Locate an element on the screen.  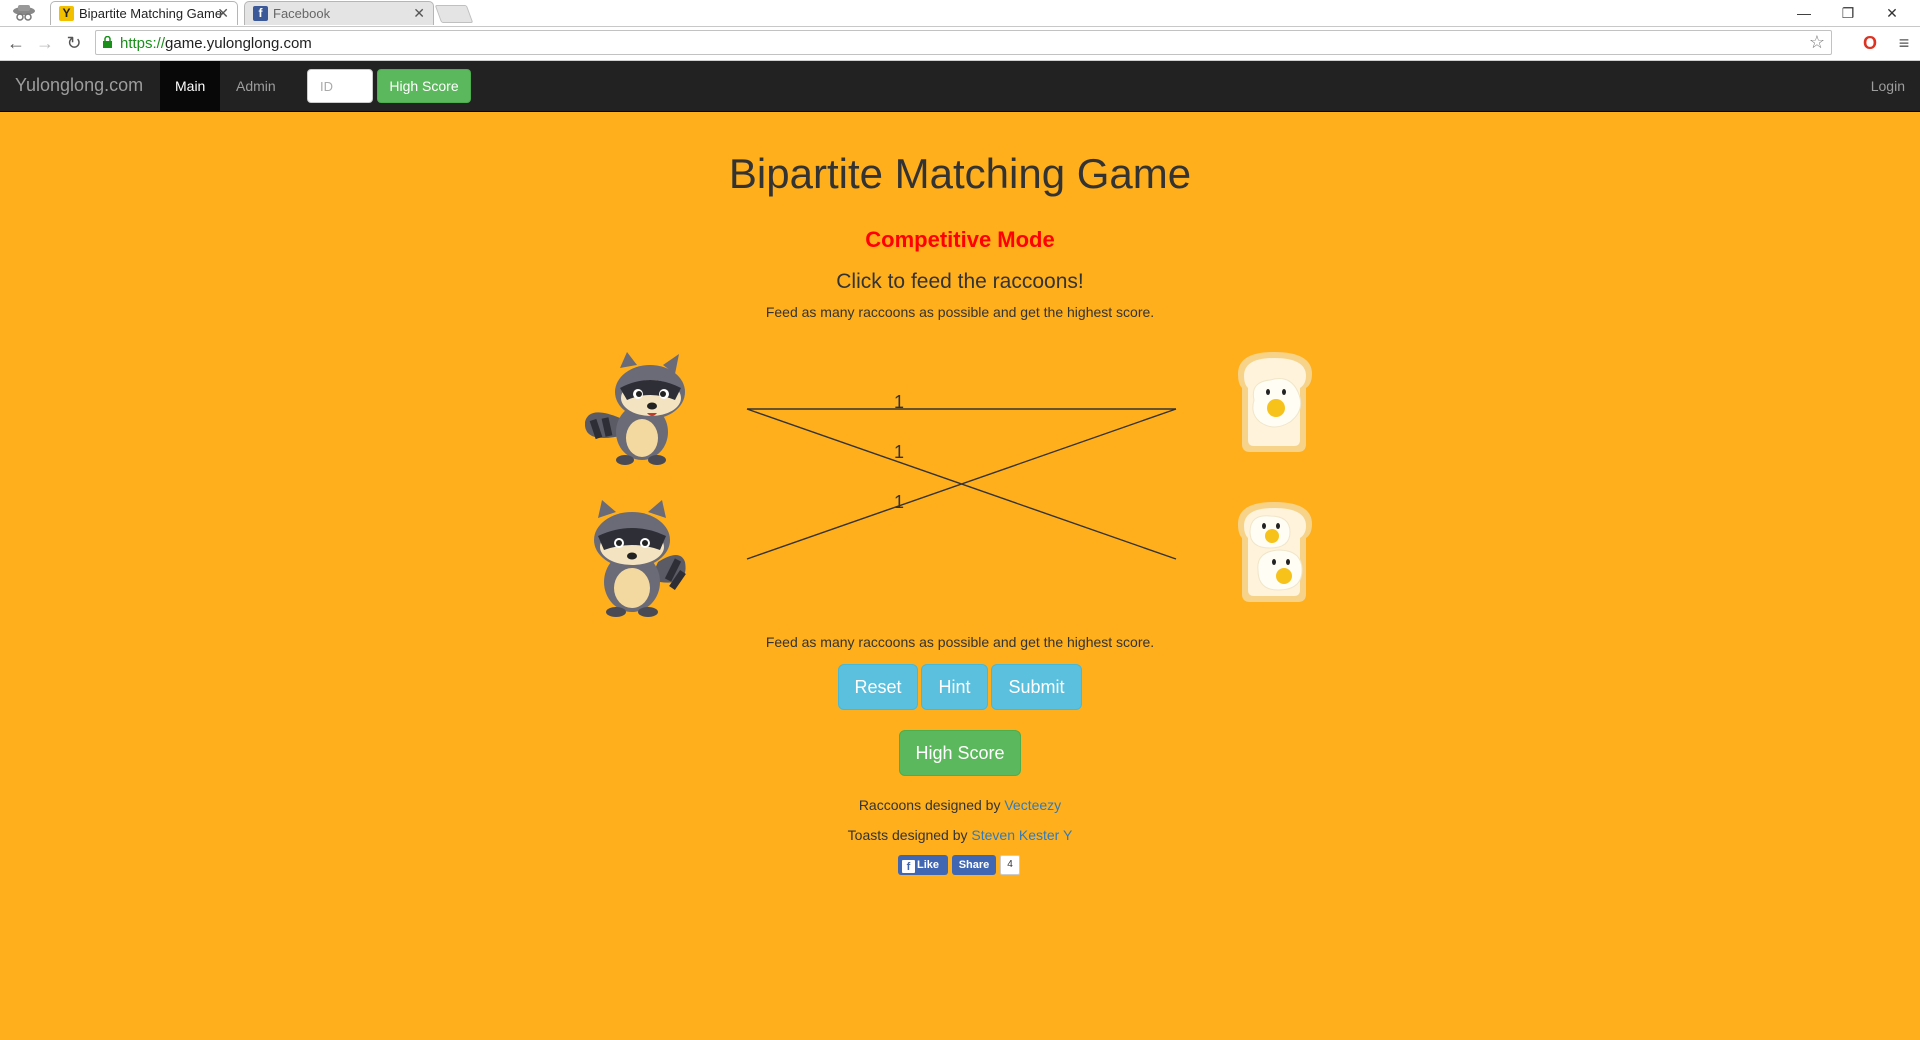
browser-toolbar: ← → ↻ https://game.yulonglong.com ☆ O ≡ is located at coordinates (960, 44).